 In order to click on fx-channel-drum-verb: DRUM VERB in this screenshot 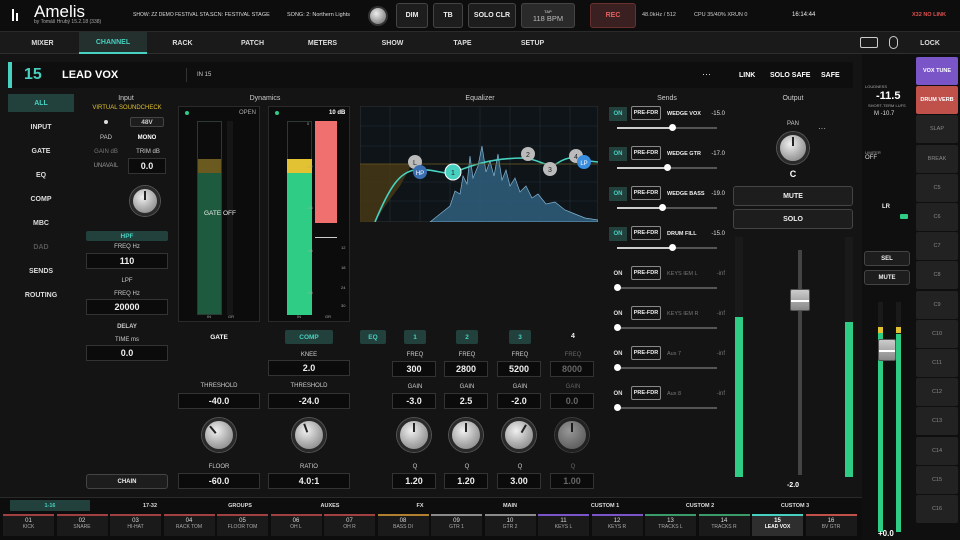, I will do `click(937, 100)`.